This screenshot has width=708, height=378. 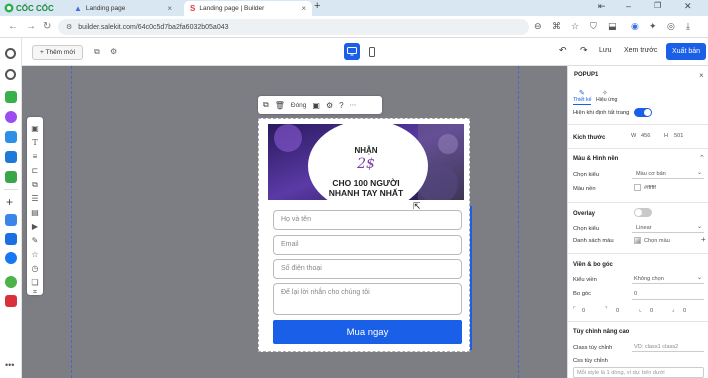 What do you see at coordinates (686, 51) in the screenshot?
I see `publish-button: Xuất bản` at bounding box center [686, 51].